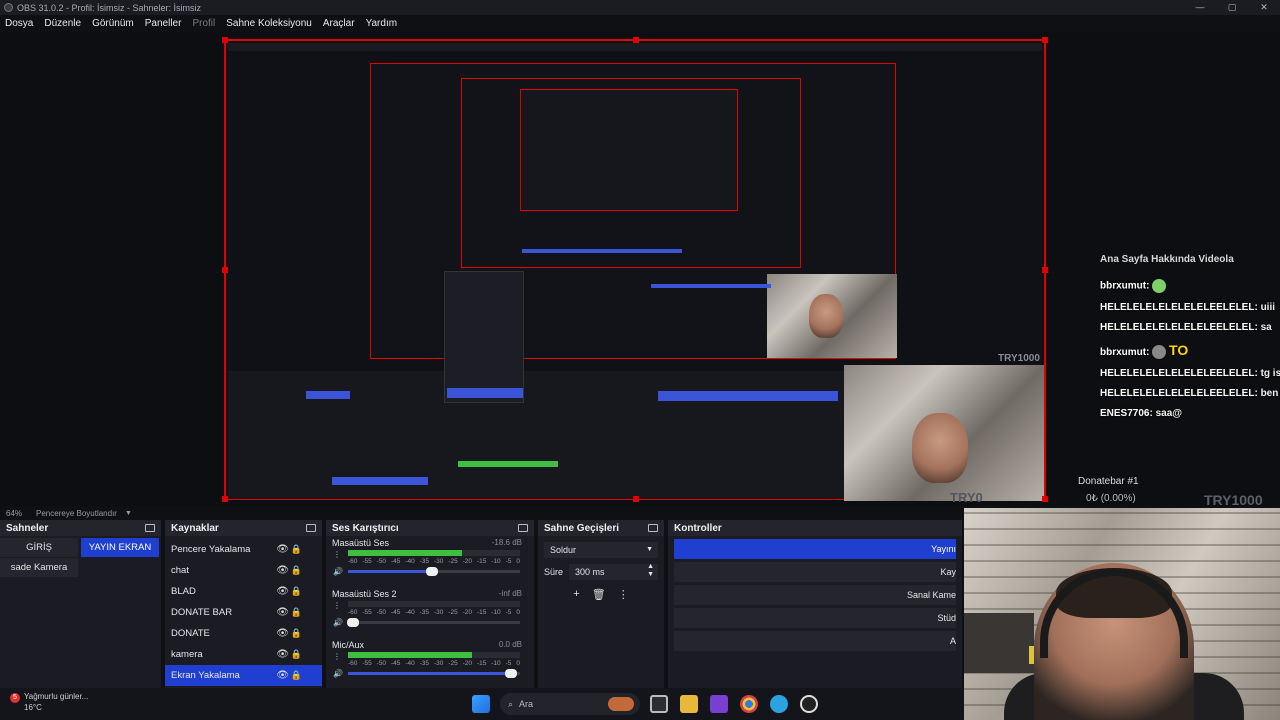  Describe the element at coordinates (1045, 40) in the screenshot. I see `resize-handle-tr` at that location.